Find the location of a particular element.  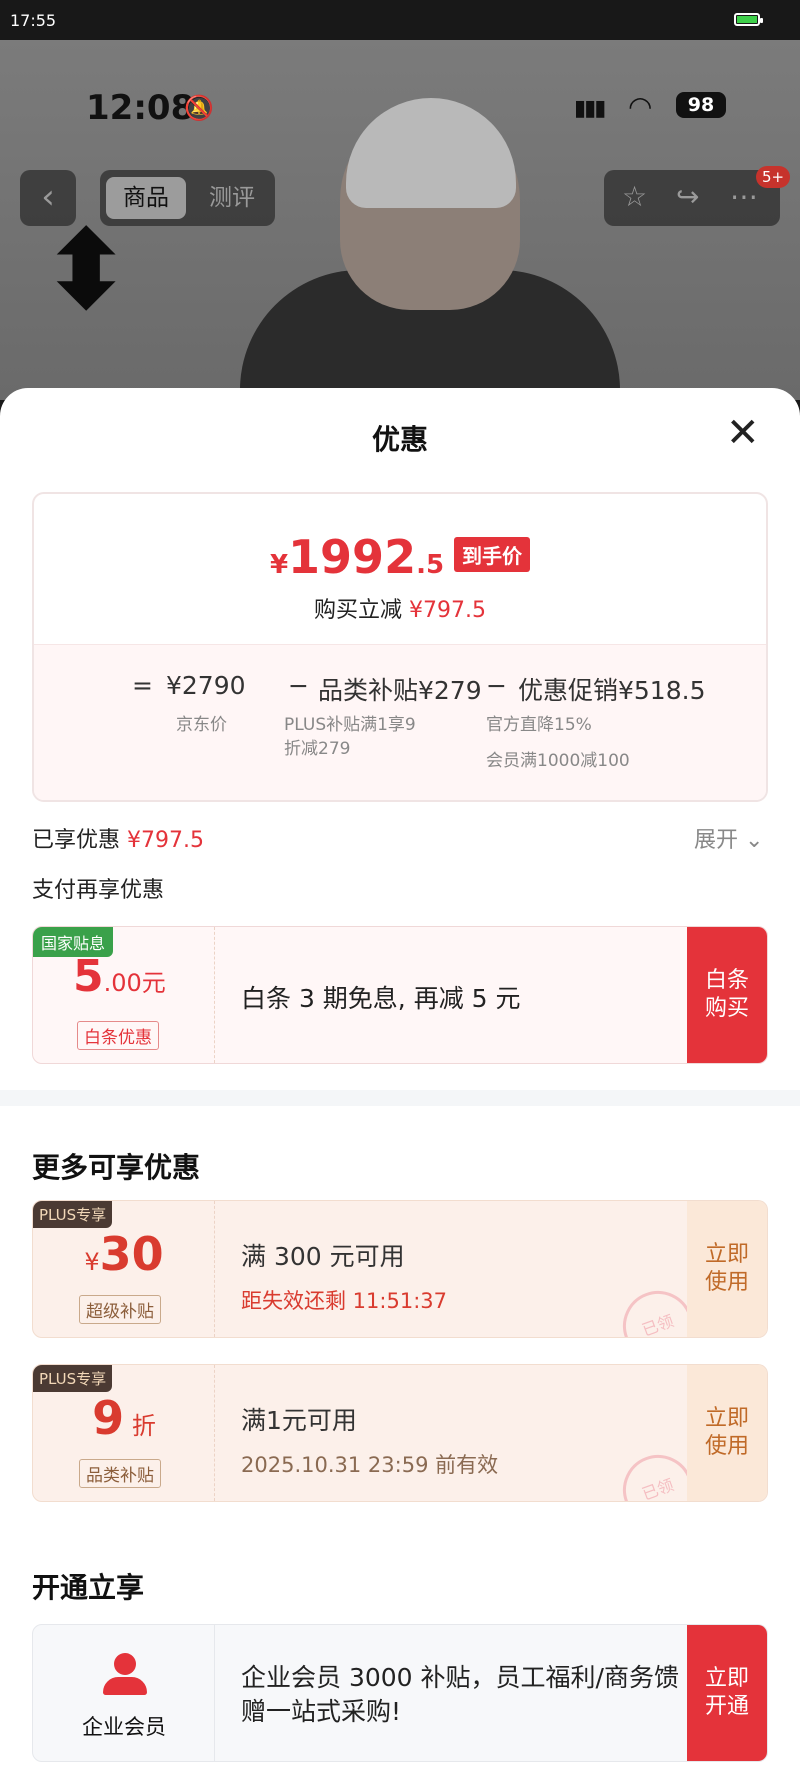

coupon-expiry: 2025.10.31 23:59 前有效 is located at coordinates (370, 1465).